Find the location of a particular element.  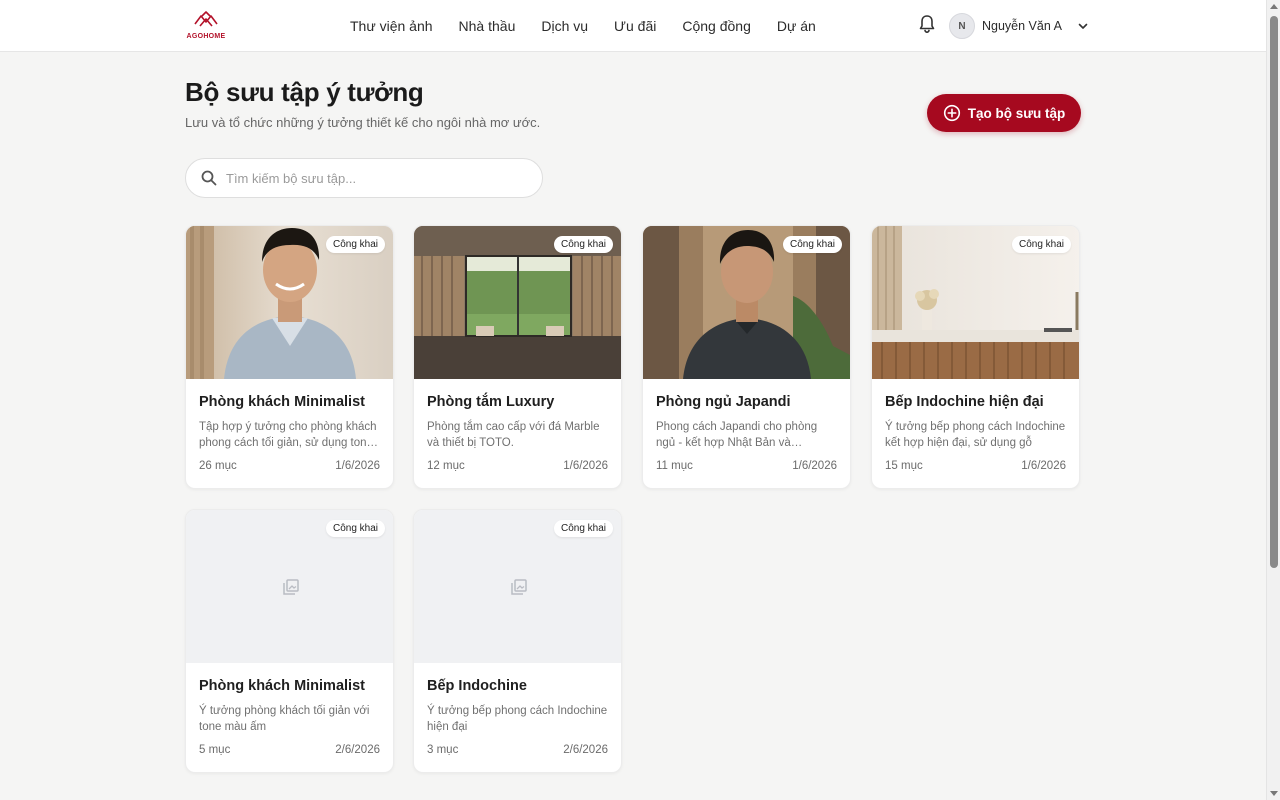

page-scrollbar is located at coordinates (1273, 400).